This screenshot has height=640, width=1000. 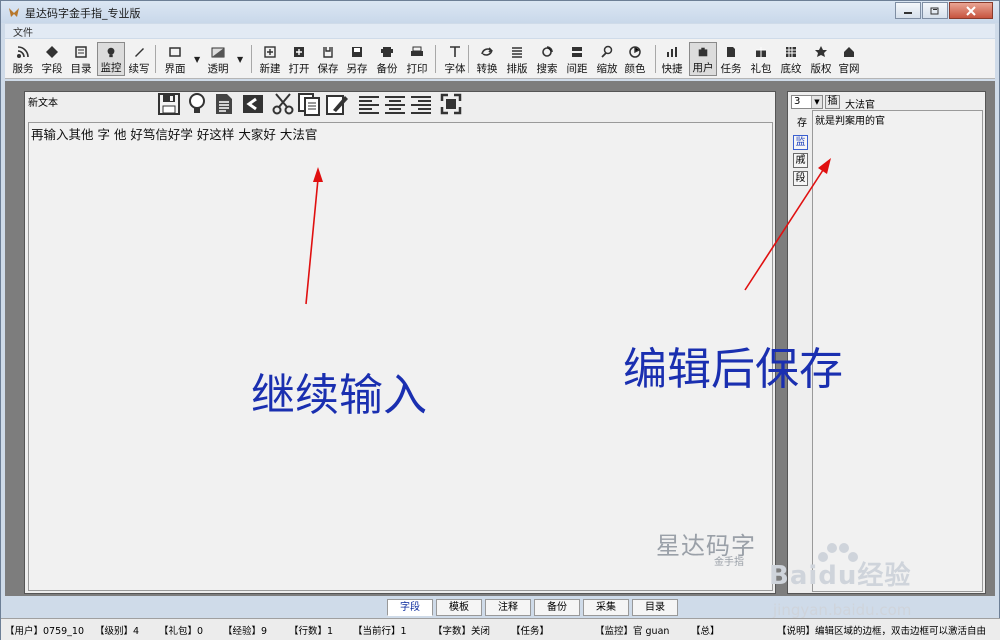 What do you see at coordinates (380, 631) in the screenshot?
I see `status-current-line: 【当前行】1` at bounding box center [380, 631].